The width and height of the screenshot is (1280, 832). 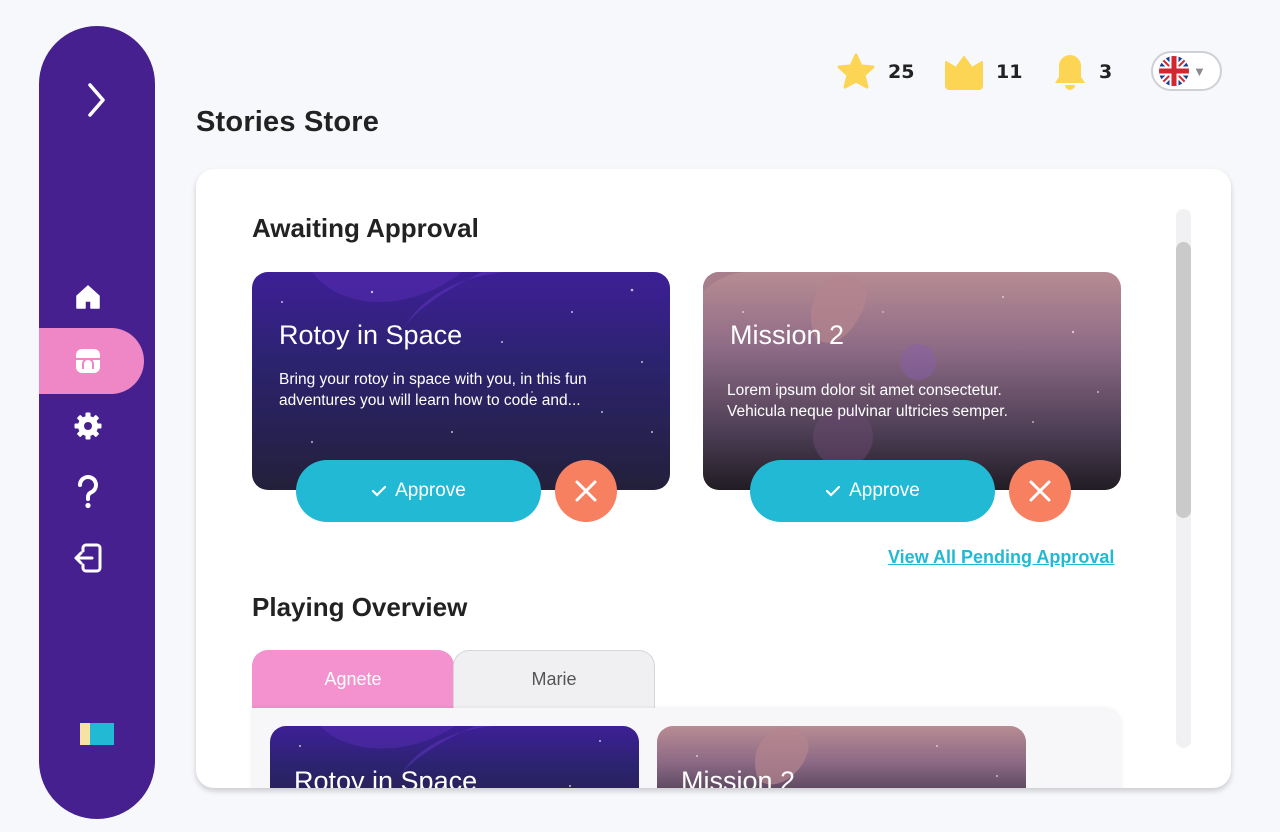 I want to click on gear-icon, so click(x=88, y=426).